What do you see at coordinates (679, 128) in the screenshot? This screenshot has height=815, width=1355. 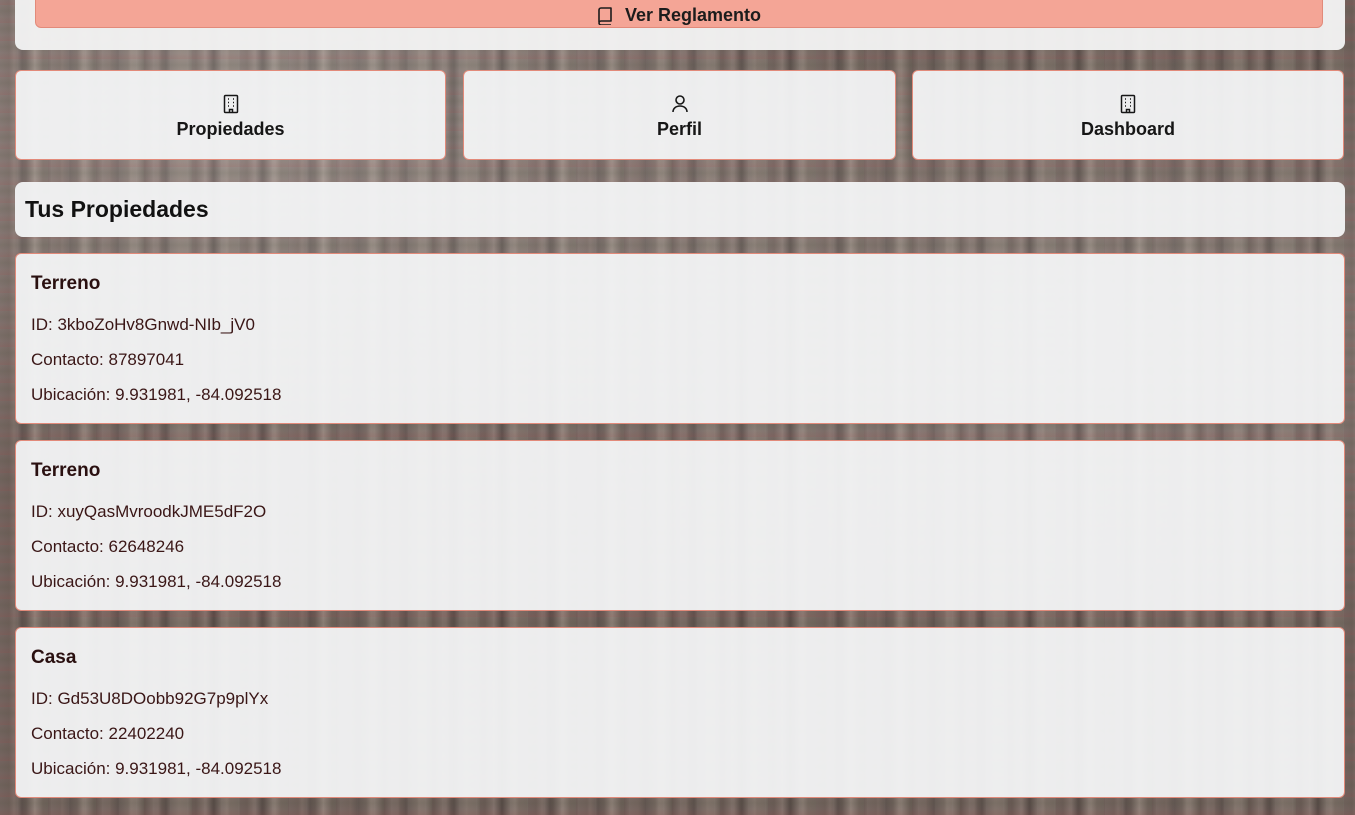 I see `nav-card-profile-label: Perfil` at bounding box center [679, 128].